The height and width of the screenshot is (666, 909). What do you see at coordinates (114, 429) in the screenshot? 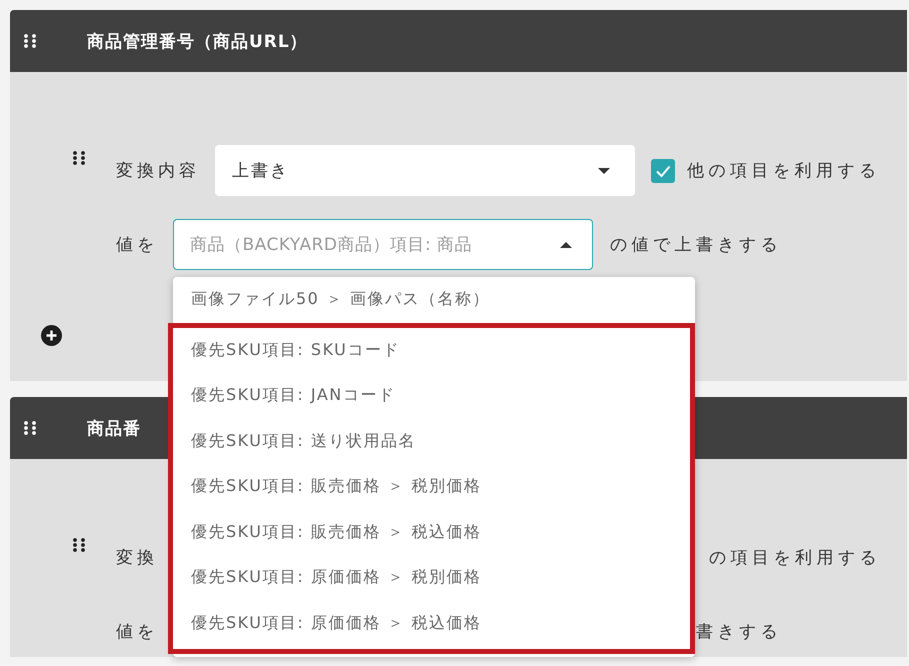
I see `section-title: 商品番` at bounding box center [114, 429].